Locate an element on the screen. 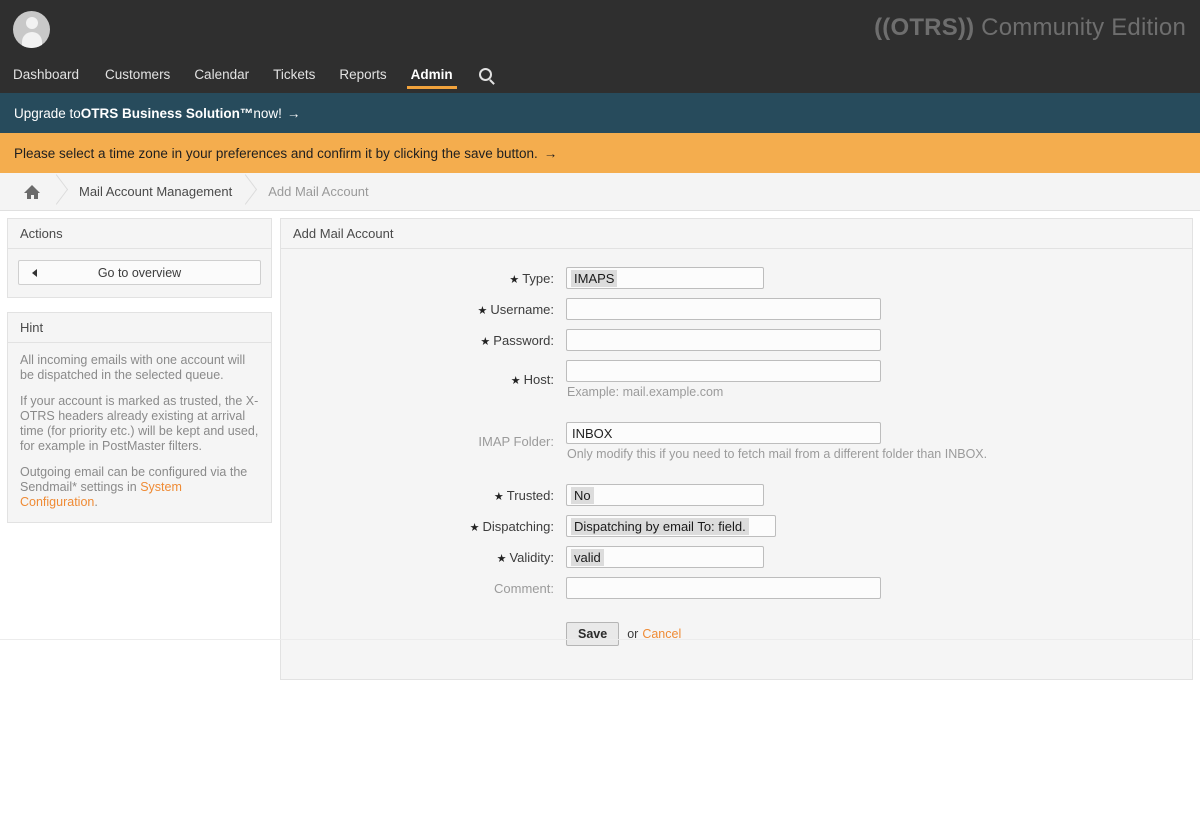  upgrade-suffix-text: now! is located at coordinates (267, 113).